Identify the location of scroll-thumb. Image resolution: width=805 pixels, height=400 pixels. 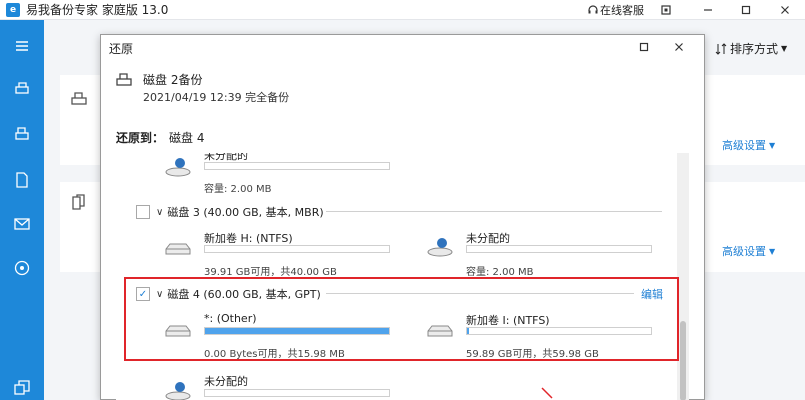
(683, 360).